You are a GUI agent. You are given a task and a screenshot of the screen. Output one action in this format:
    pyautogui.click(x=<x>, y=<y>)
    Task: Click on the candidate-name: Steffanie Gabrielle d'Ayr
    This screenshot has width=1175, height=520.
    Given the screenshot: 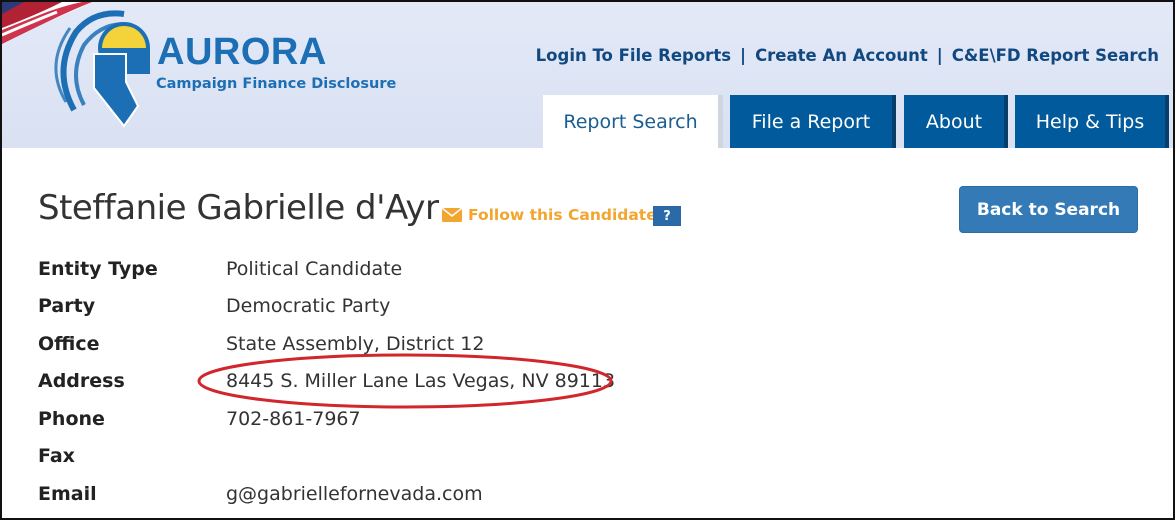 What is the action you would take?
    pyautogui.click(x=238, y=208)
    